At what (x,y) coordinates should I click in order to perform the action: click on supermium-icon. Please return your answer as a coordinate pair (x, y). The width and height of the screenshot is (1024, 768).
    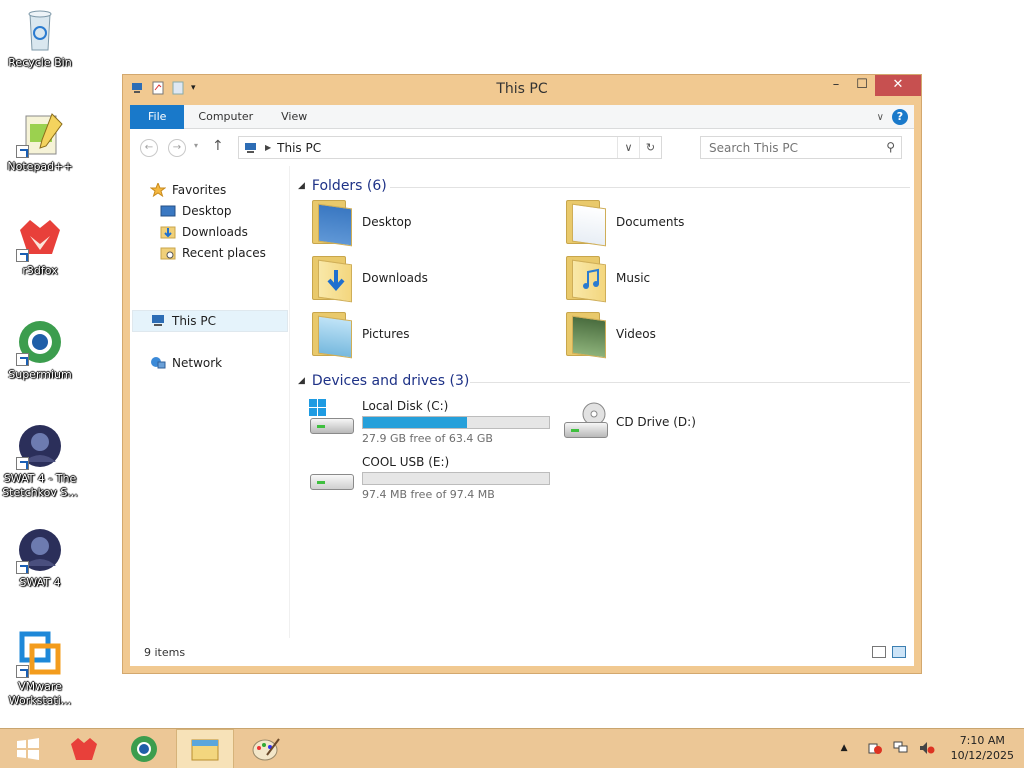
    Looking at the image, I should click on (40, 342).